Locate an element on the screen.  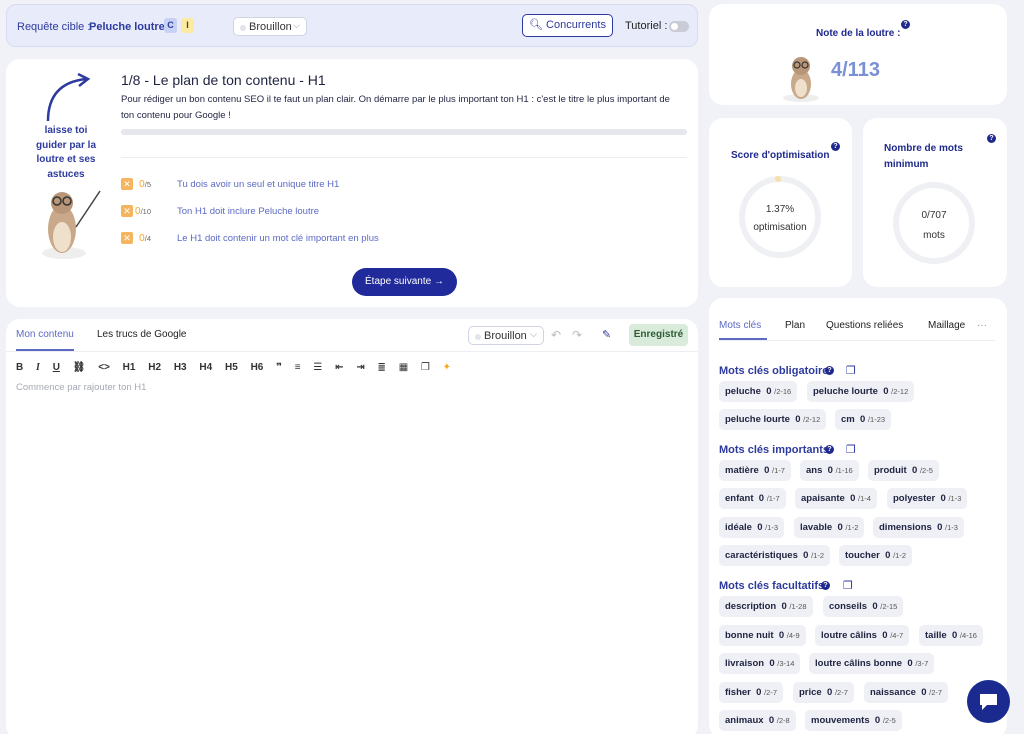
editor-placeholder: Commence par rajouter ton H1 is located at coordinates (81, 387).